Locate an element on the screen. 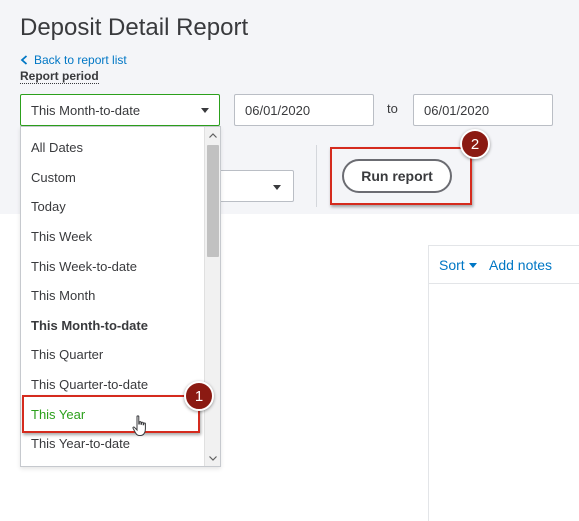 This screenshot has height=521, width=579. dropdown-scrollbar is located at coordinates (212, 296).